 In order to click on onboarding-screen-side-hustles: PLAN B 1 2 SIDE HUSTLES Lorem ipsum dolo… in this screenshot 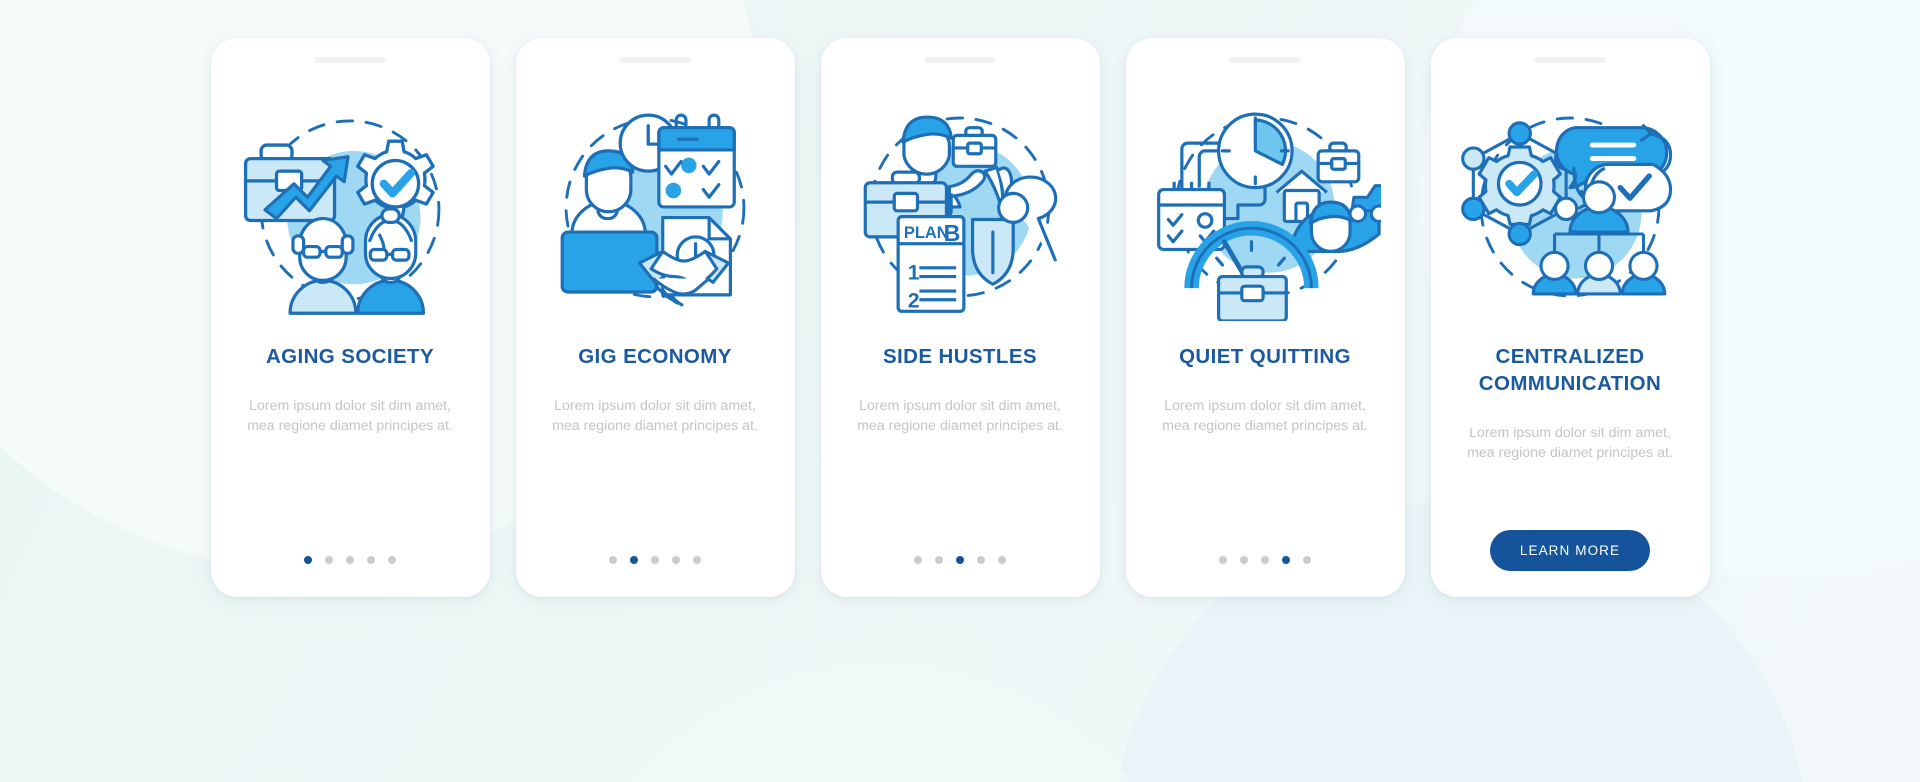, I will do `click(960, 317)`.